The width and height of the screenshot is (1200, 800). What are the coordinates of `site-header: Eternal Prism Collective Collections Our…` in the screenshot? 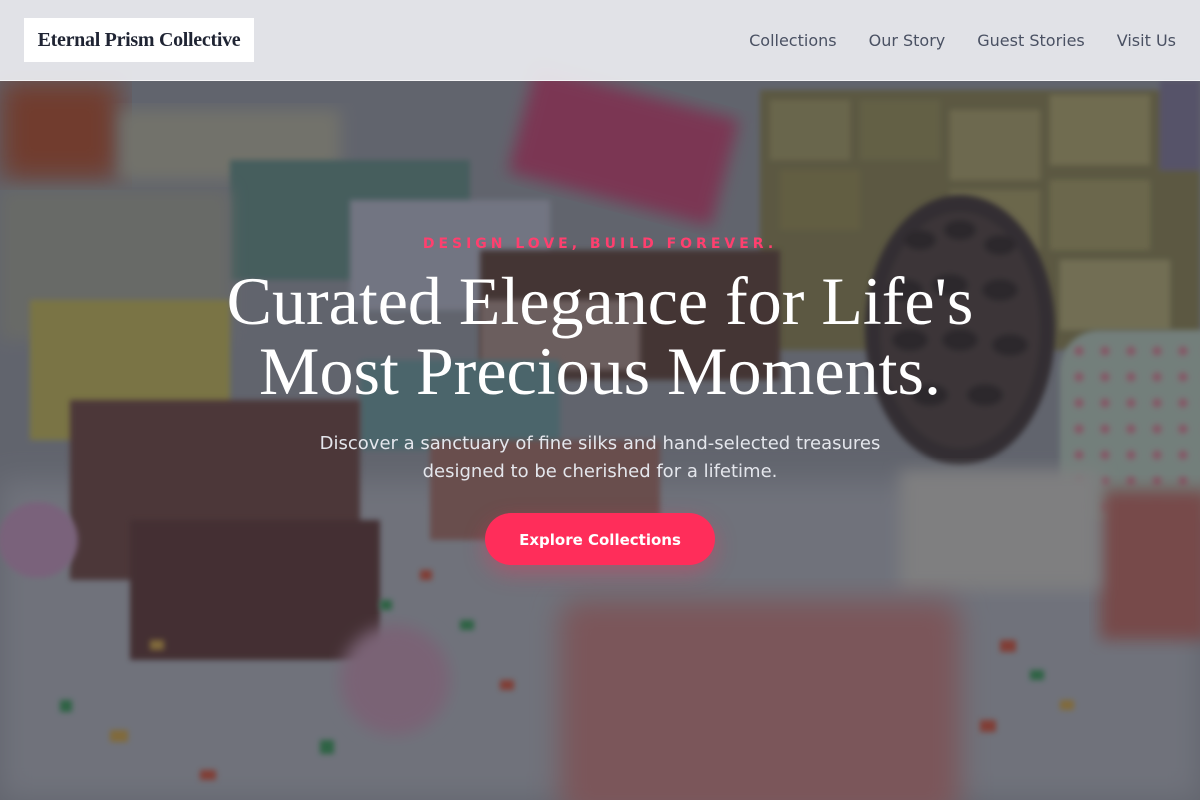 It's located at (600, 40).